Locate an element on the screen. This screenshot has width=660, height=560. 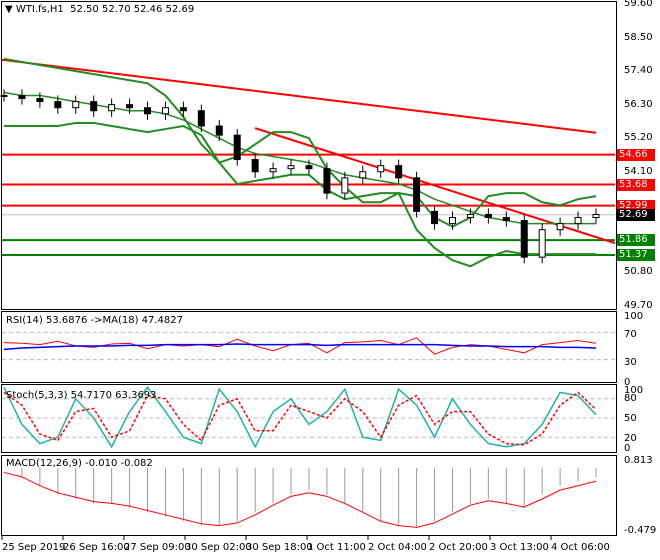
time-axis-label: 30 Sep 18:00 is located at coordinates (279, 547).